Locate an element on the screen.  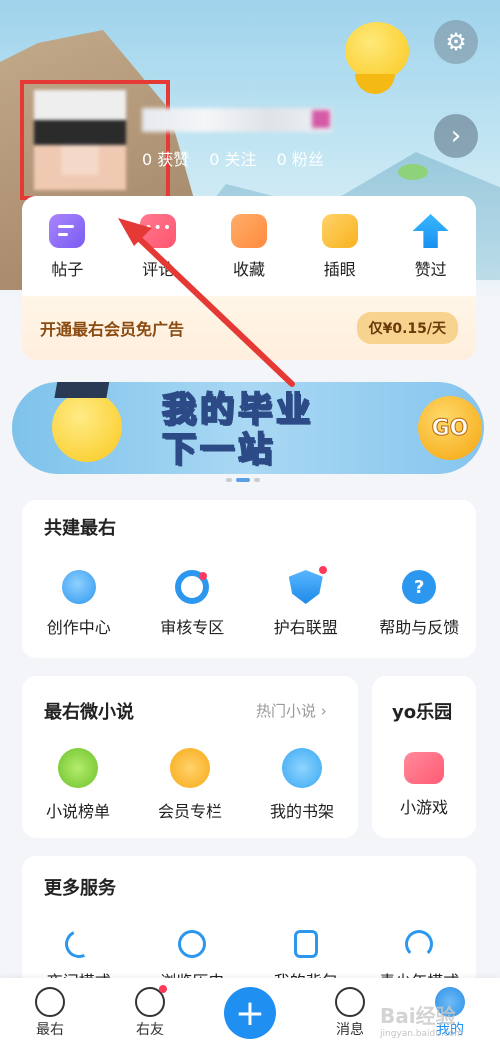
chevron-right-icon: › is located at coordinates (456, 136).